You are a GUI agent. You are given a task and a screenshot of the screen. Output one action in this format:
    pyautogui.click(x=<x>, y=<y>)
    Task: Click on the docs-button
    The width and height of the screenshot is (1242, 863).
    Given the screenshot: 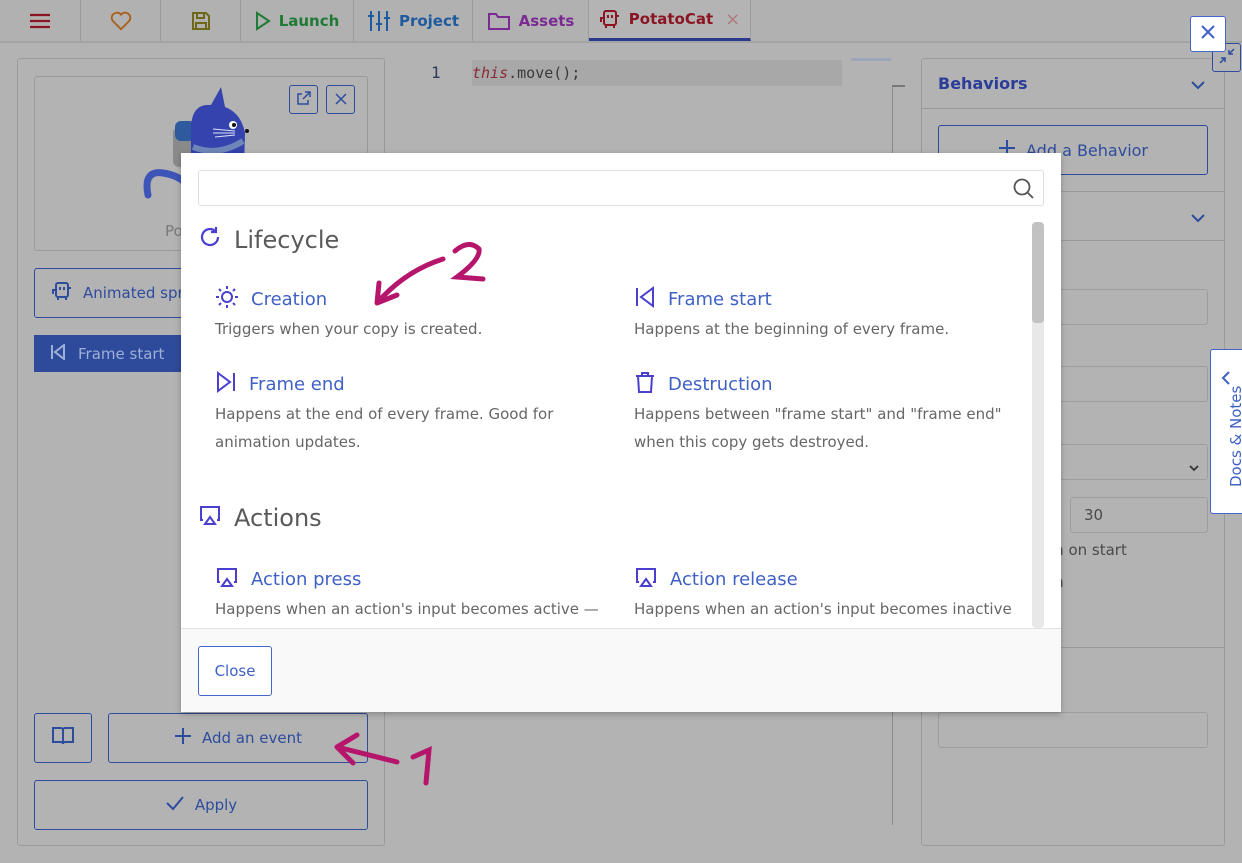 What is the action you would take?
    pyautogui.click(x=63, y=738)
    